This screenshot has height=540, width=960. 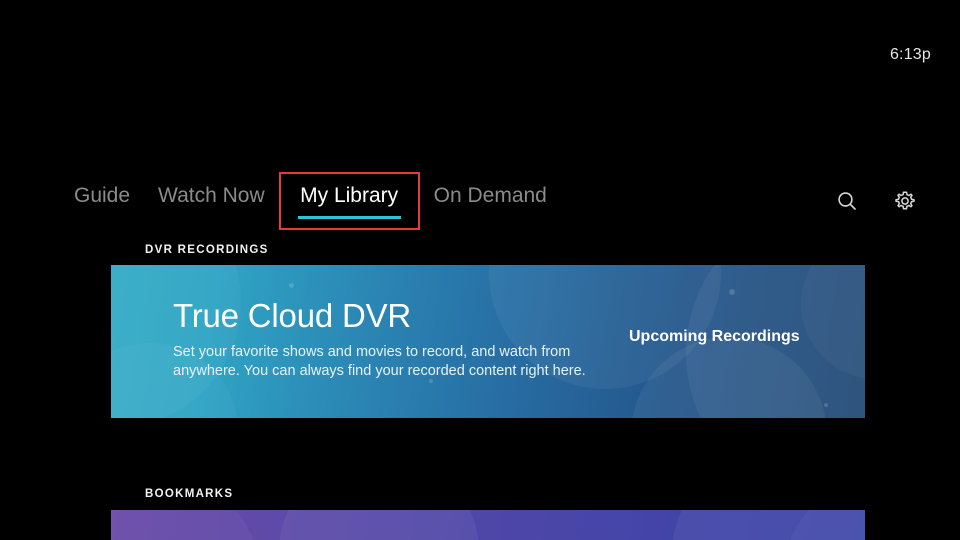 What do you see at coordinates (207, 250) in the screenshot?
I see `row-label-dvr-recordings: DVR RECORDINGS` at bounding box center [207, 250].